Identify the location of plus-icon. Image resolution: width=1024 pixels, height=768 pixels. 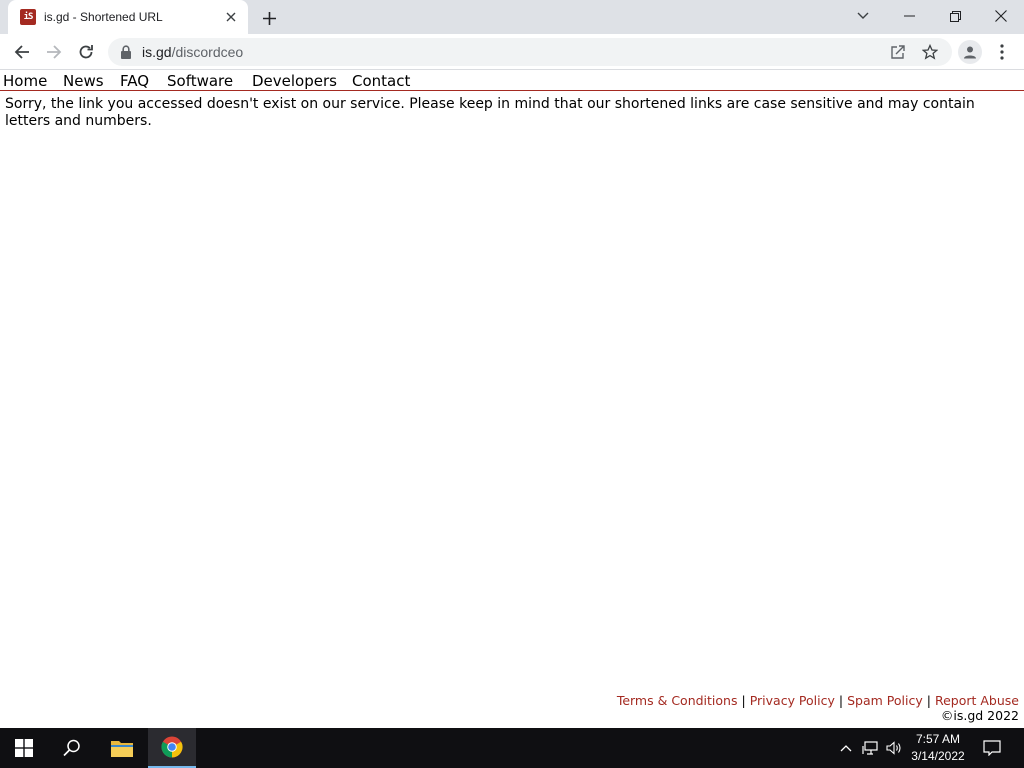
(269, 18).